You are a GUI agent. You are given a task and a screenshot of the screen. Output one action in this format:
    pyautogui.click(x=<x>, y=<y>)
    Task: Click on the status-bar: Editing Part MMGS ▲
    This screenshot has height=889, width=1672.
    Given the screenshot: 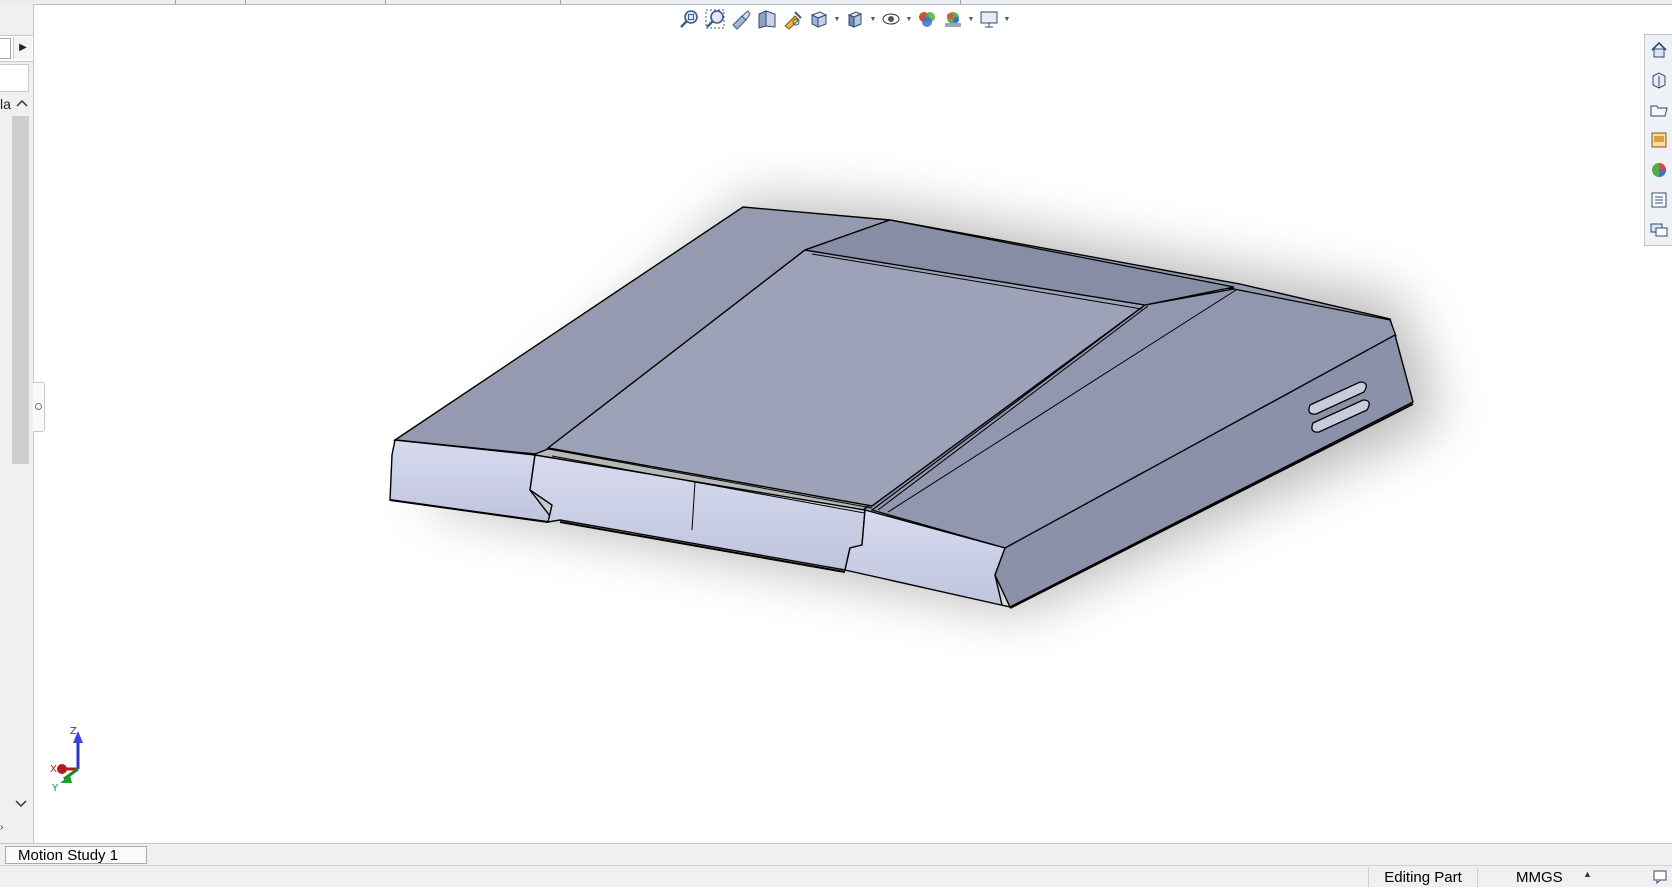 What is the action you would take?
    pyautogui.click(x=836, y=876)
    